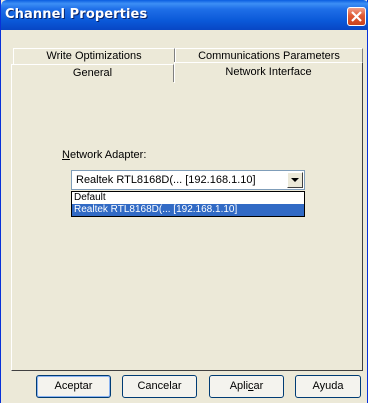  I want to click on dropdown-option-default: Default, so click(188, 198).